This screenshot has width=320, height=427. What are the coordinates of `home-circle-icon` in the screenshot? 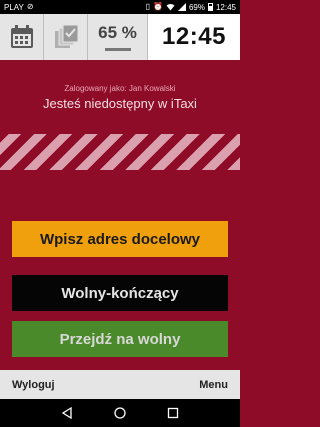 It's located at (120, 413).